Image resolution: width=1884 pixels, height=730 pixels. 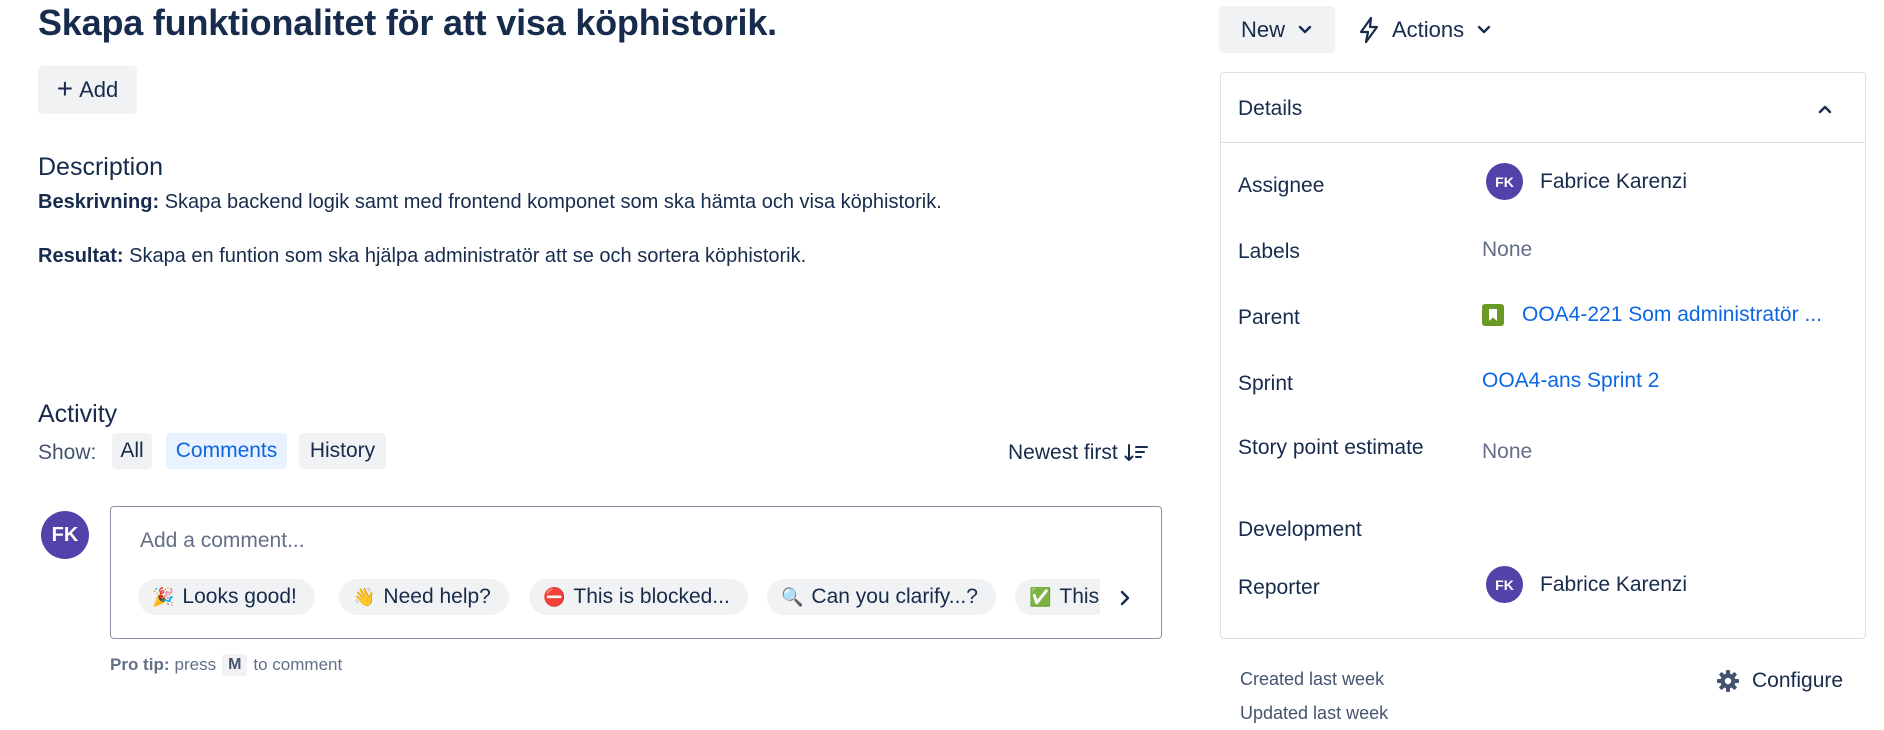 I want to click on quick-reply-on-track: ✅ This is on track, so click(x=1057, y=597).